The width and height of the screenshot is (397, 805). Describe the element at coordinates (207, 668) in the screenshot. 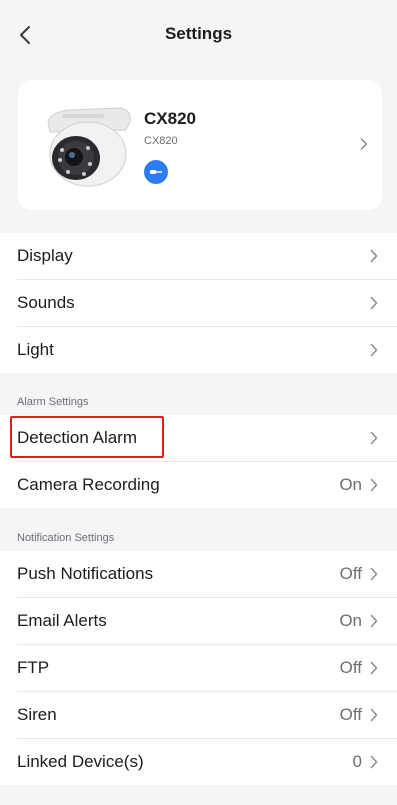

I see `settings-row-ftp: FTP Off` at that location.